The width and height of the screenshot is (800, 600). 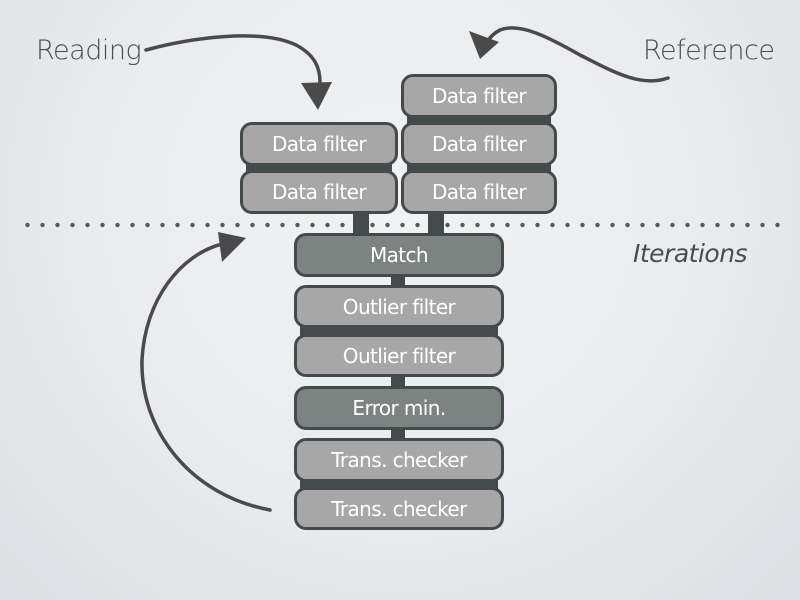 I want to click on iterations-label: Iterations, so click(x=690, y=253).